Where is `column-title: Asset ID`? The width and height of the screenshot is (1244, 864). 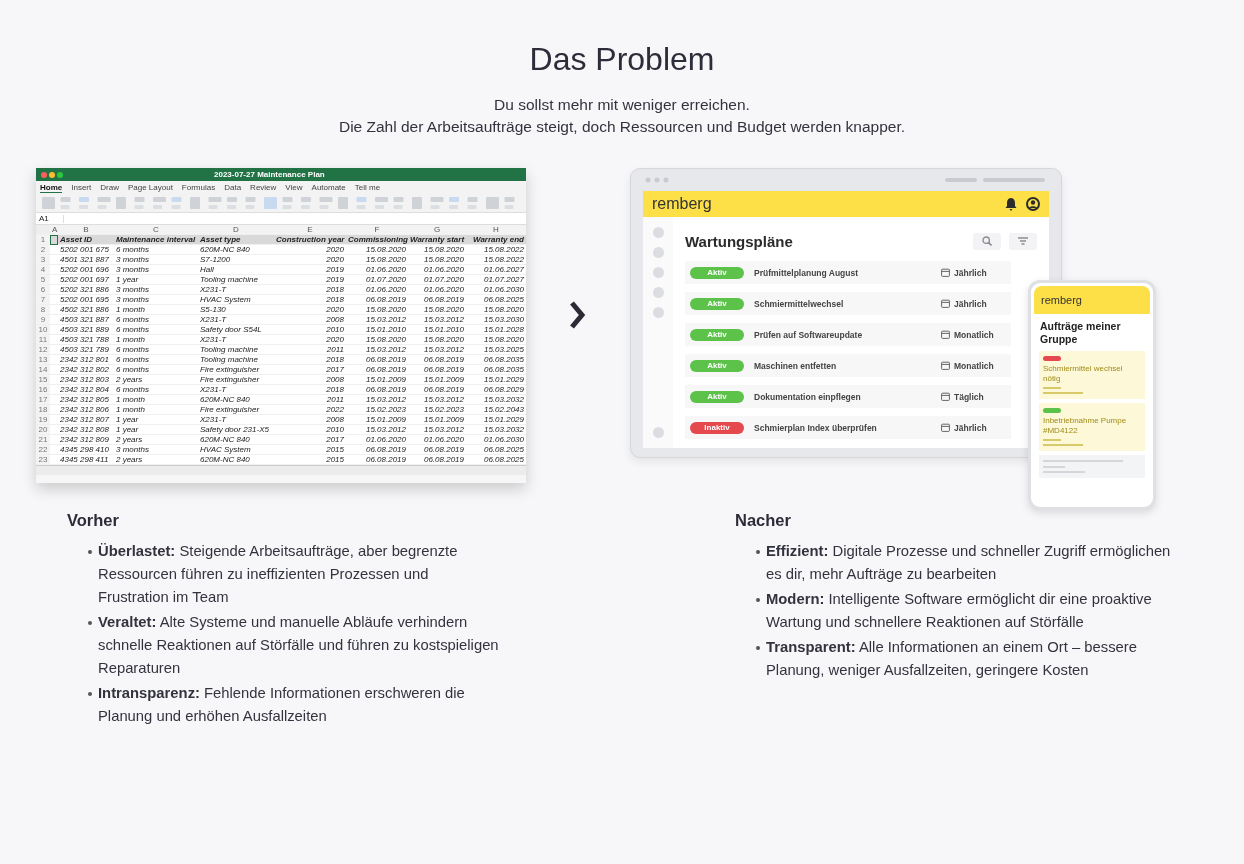 column-title: Asset ID is located at coordinates (86, 240).